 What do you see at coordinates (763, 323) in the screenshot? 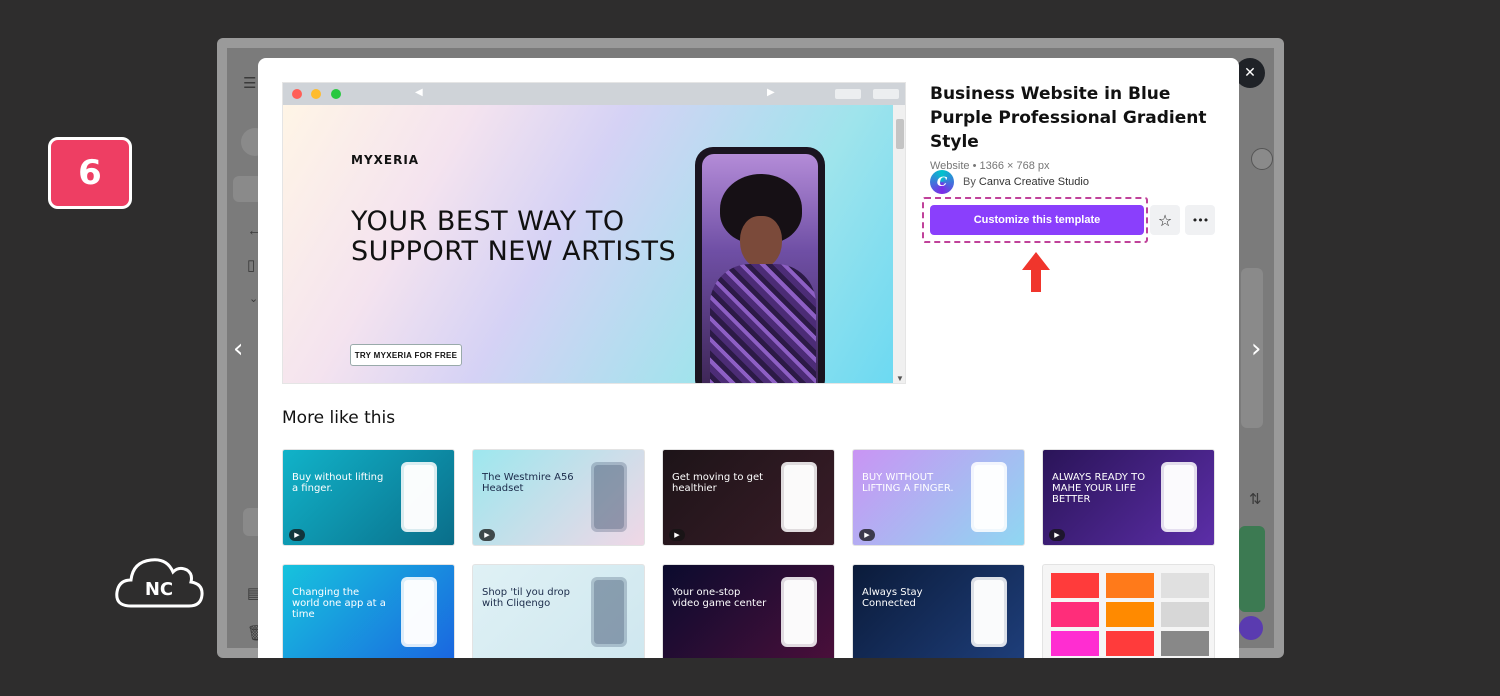
I see `person-body` at bounding box center [763, 323].